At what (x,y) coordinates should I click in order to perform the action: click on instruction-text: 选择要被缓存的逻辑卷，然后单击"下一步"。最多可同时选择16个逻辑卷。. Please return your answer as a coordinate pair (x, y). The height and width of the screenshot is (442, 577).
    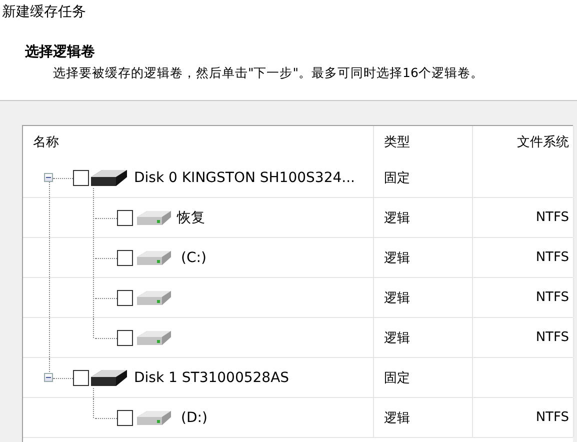
    Looking at the image, I should click on (268, 73).